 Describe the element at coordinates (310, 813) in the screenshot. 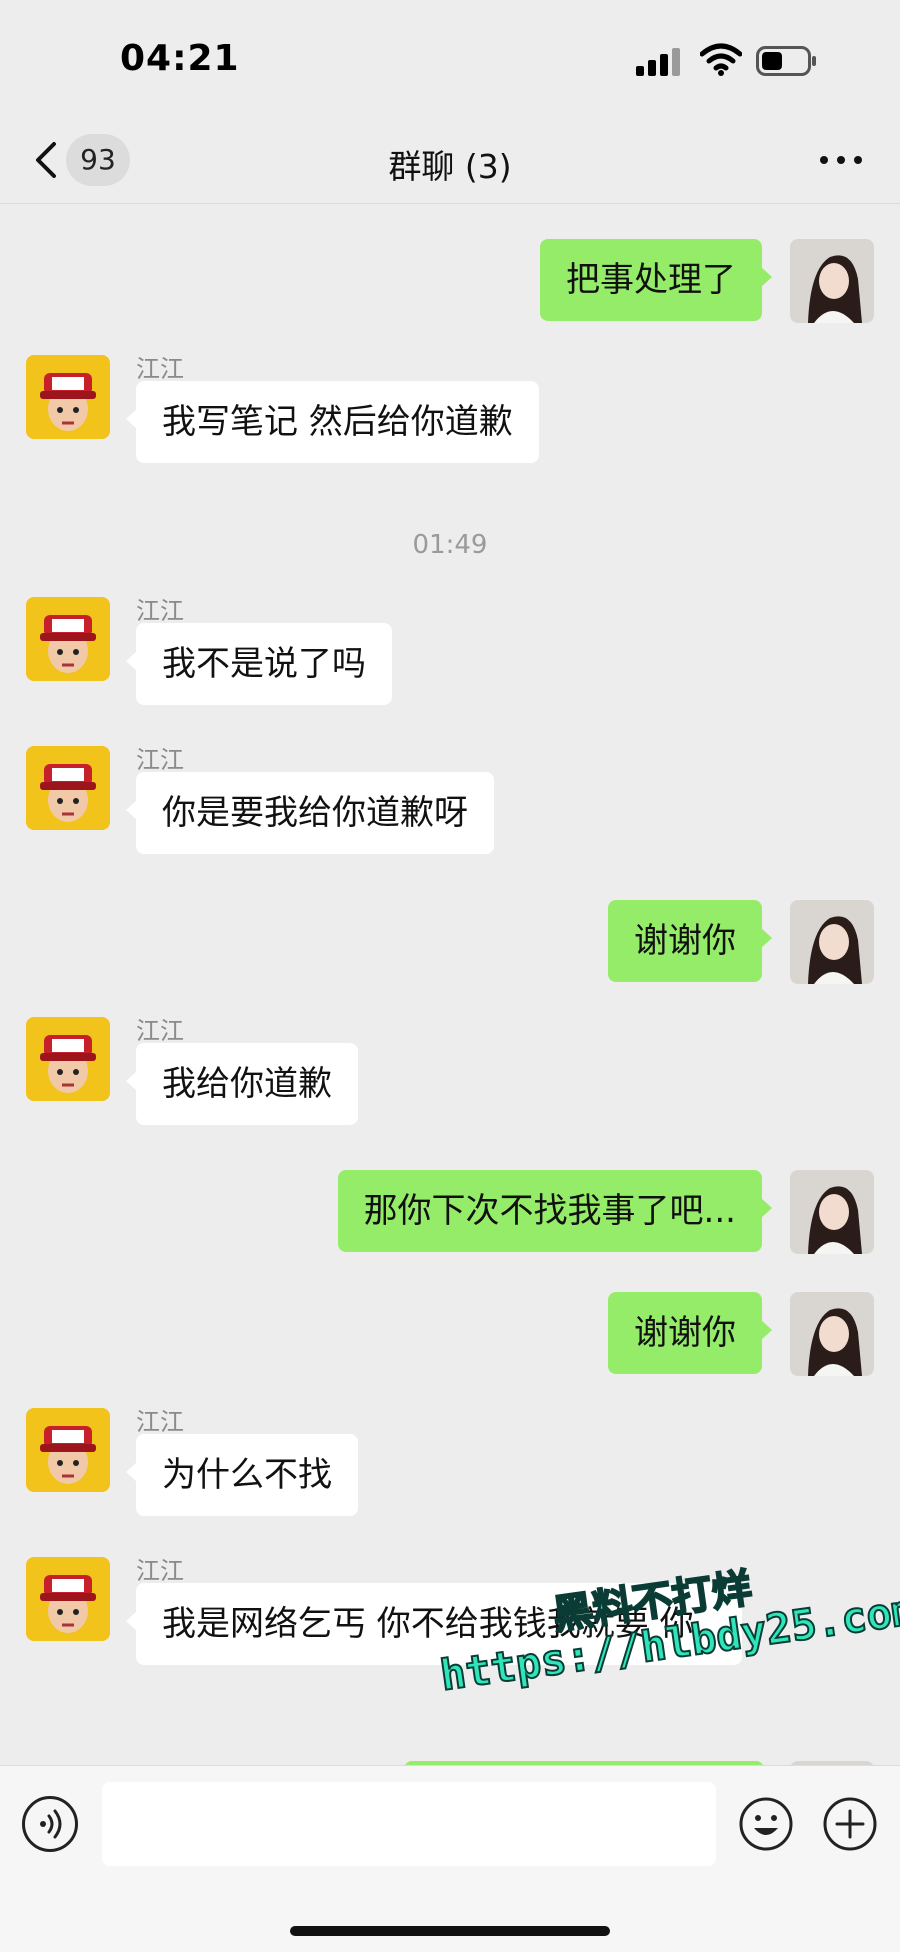

I see `message-bubble-incoming: 你是要我给你道歉呀` at that location.